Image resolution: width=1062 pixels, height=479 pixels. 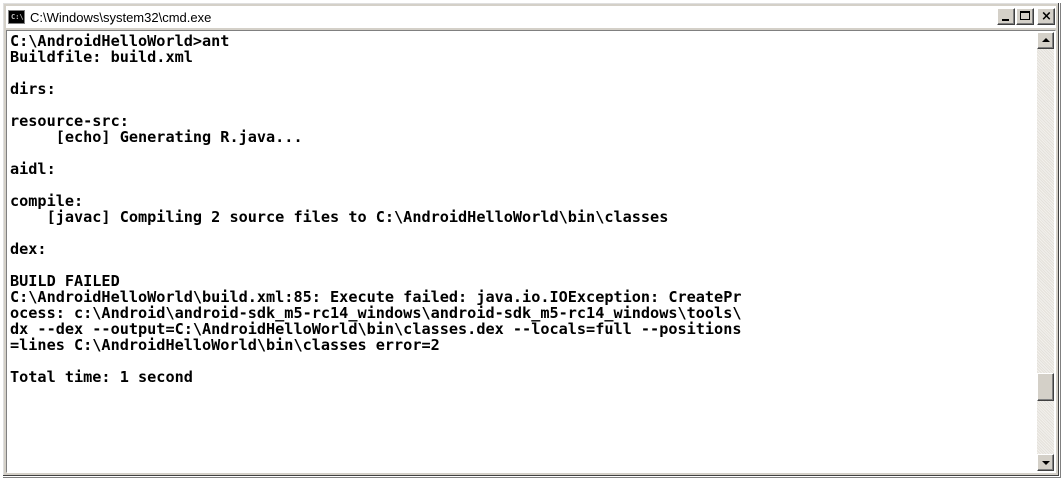 I want to click on window-title: C:\Windows\system32\cmd.exe, so click(x=121, y=17).